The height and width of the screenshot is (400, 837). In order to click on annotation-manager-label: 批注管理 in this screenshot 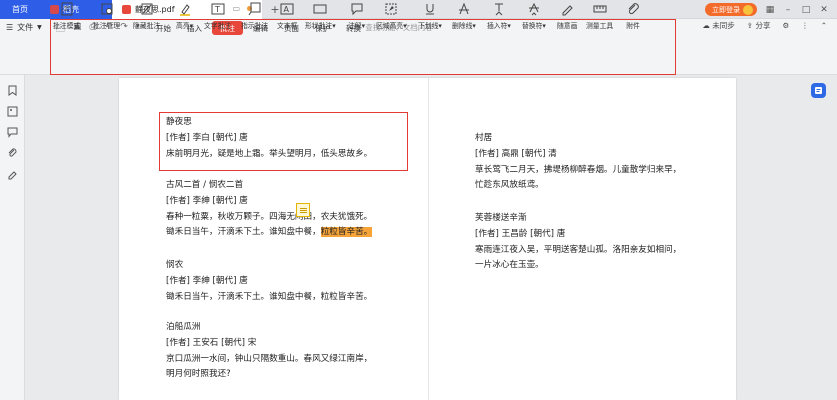, I will do `click(107, 26)`.